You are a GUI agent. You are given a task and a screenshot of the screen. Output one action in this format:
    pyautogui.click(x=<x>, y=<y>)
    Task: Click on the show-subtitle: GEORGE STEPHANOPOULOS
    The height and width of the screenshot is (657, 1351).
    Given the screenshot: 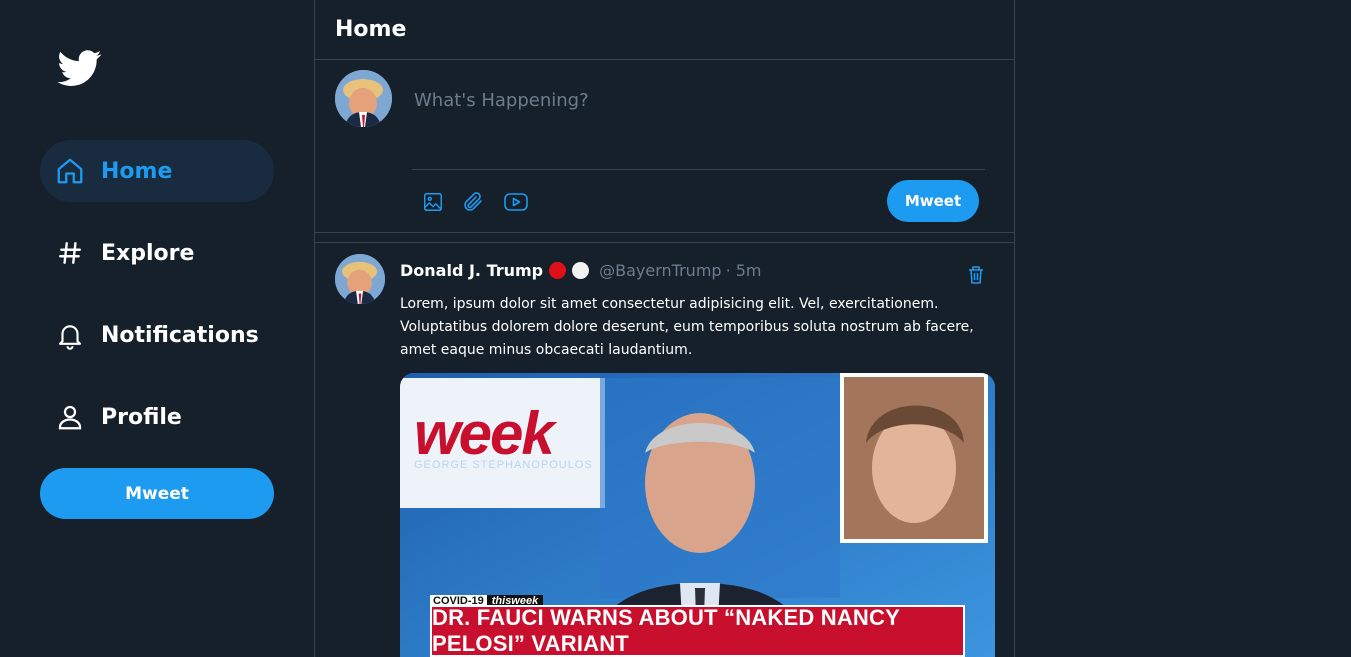 What is the action you would take?
    pyautogui.click(x=503, y=465)
    